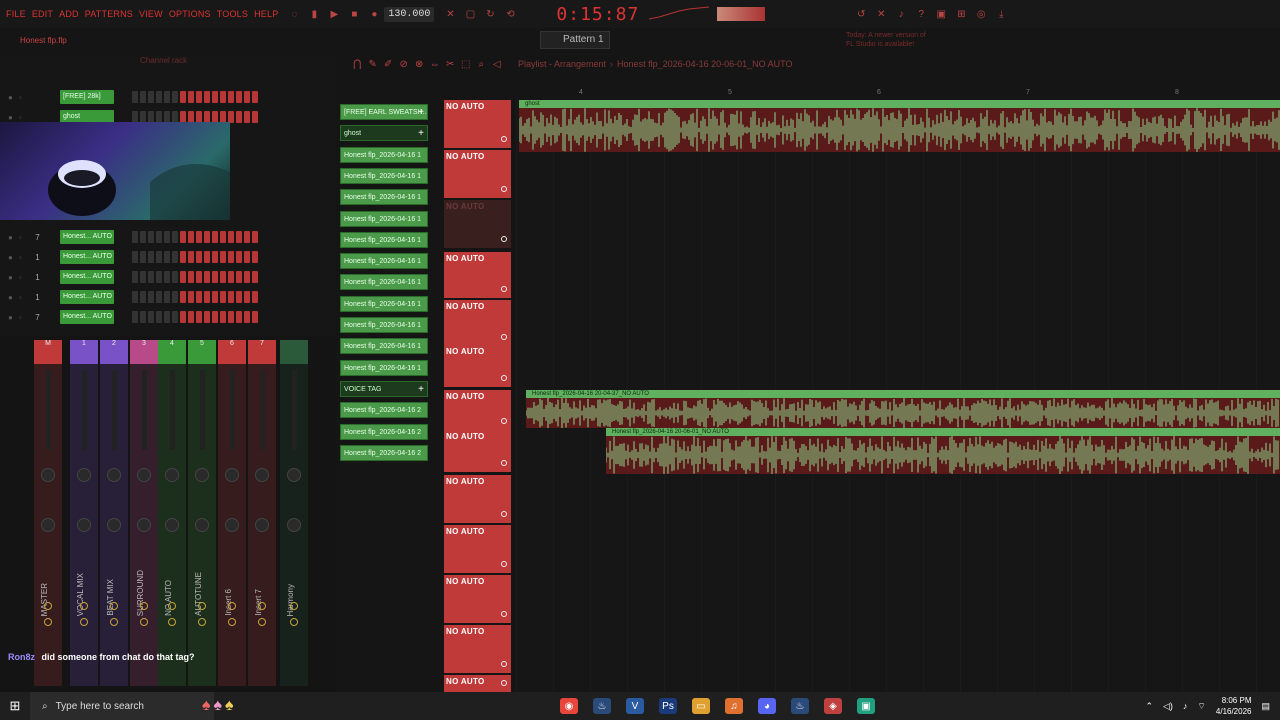 Image resolution: width=1280 pixels, height=720 pixels. I want to click on plugin-icon: ⊞, so click(961, 14).